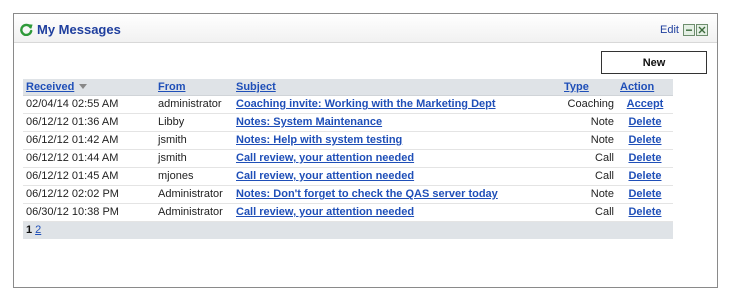 This screenshot has width=731, height=293. Describe the element at coordinates (89, 87) in the screenshot. I see `column-header-received: Received` at that location.